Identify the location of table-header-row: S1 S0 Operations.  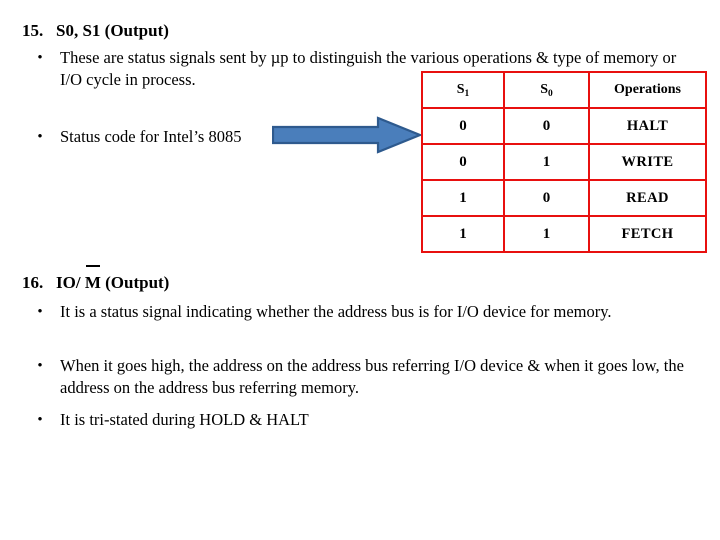
(564, 90).